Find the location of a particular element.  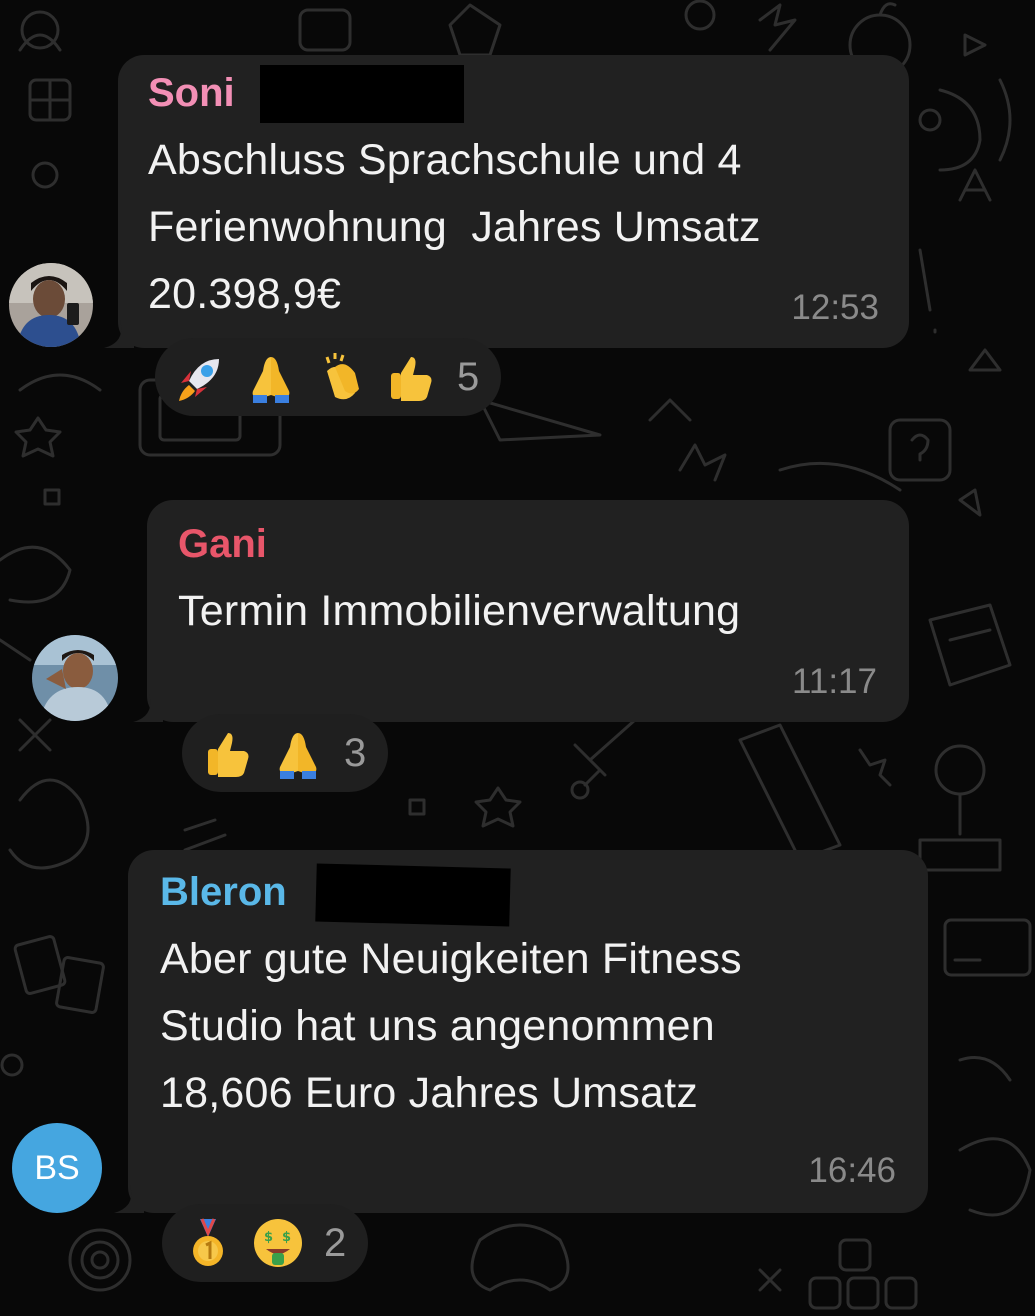

message-bubble: Gani Termin Immobilienverwaltung 11:17 is located at coordinates (521, 611).